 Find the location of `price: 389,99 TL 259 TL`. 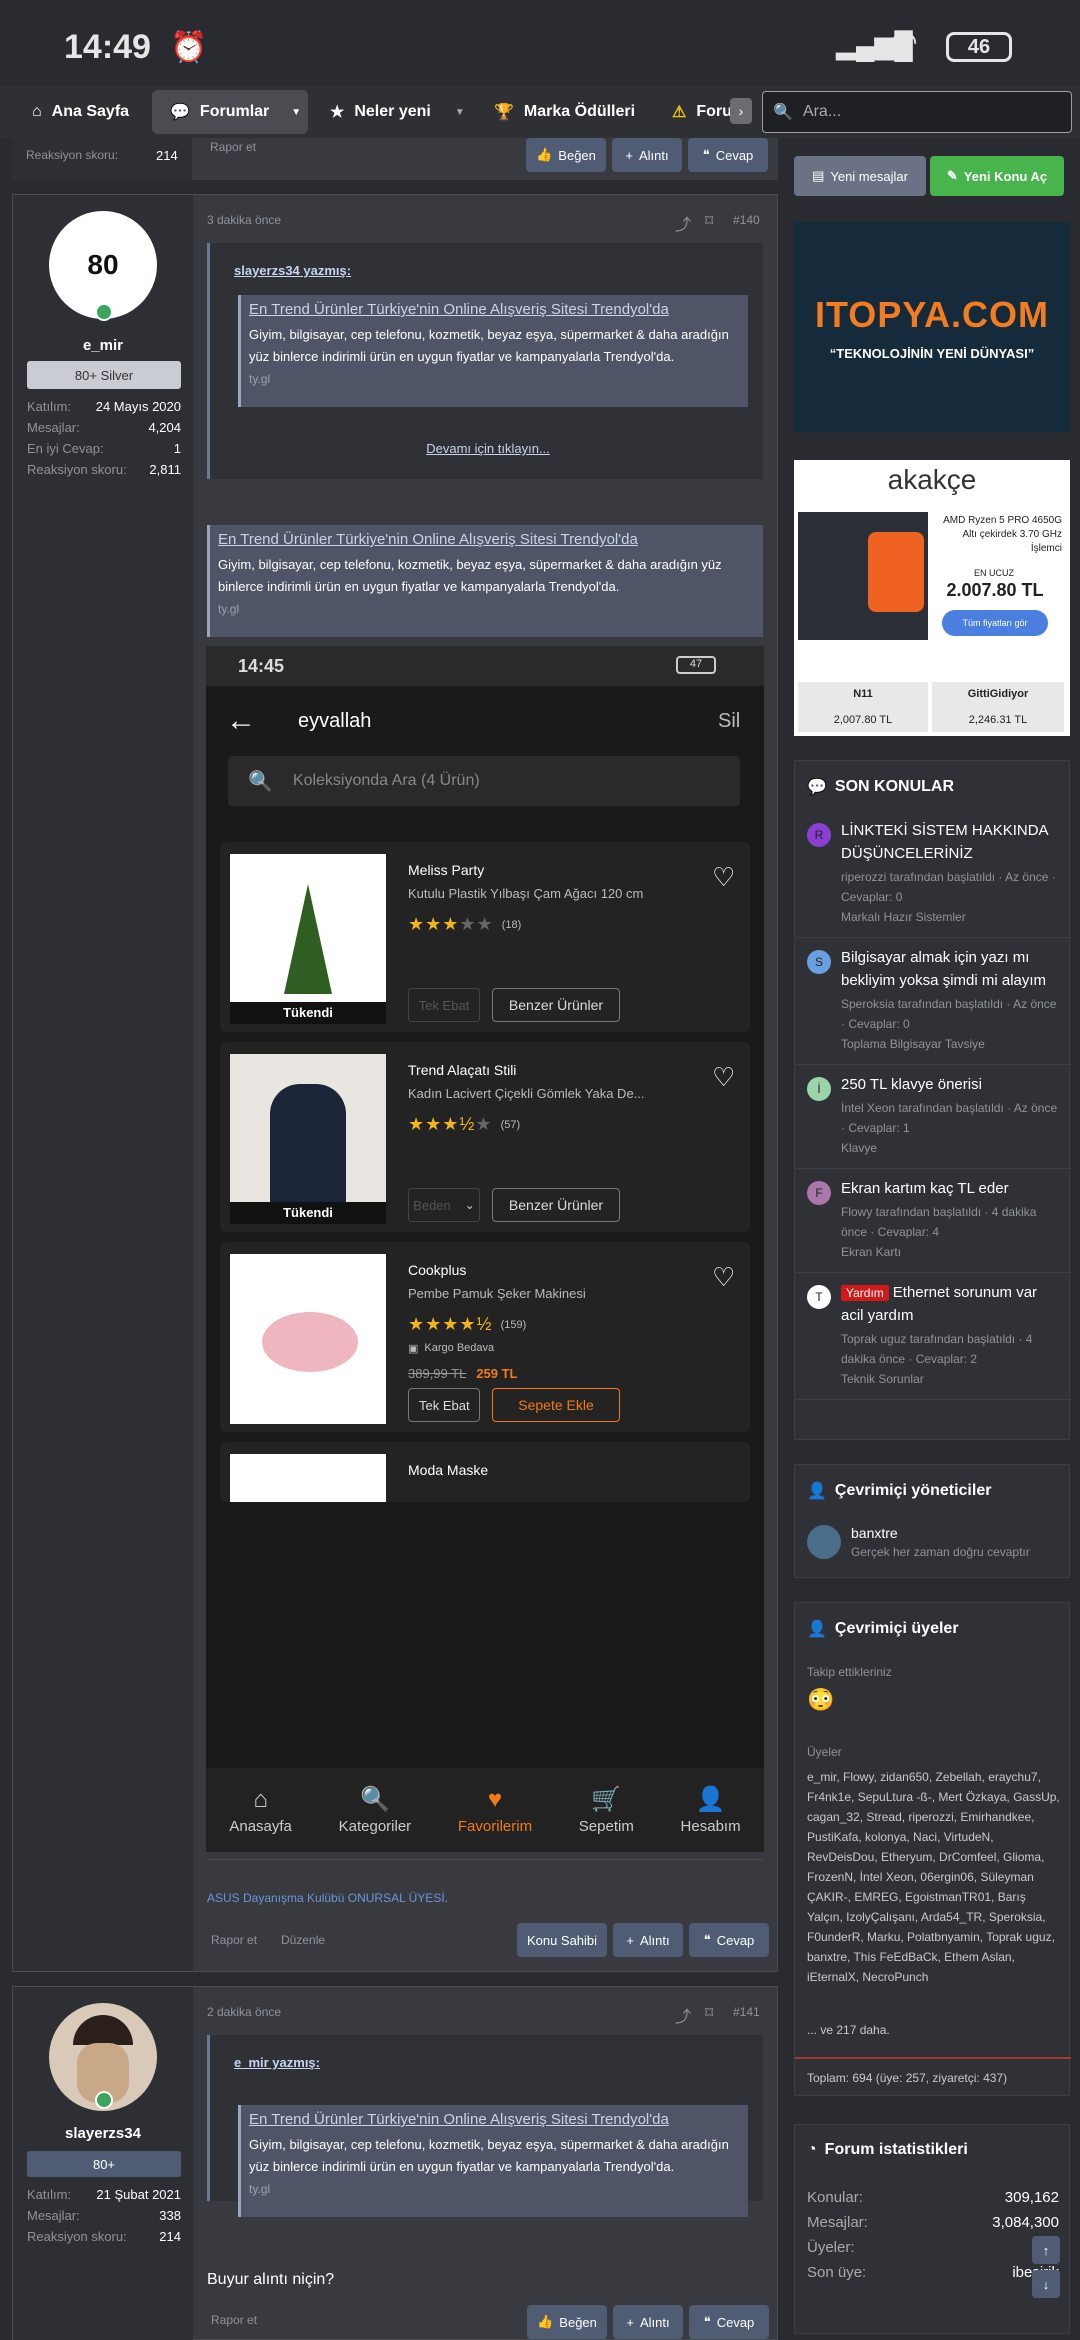

price: 389,99 TL 259 TL is located at coordinates (463, 1373).